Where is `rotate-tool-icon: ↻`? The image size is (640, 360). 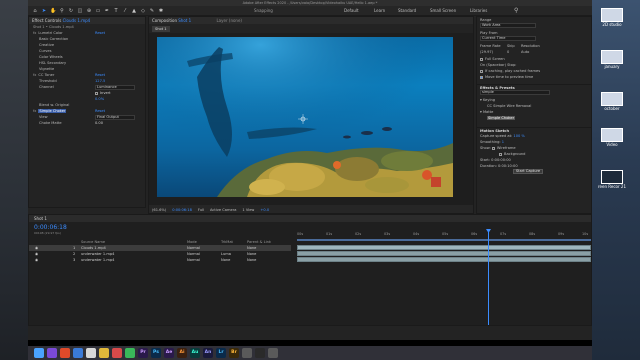
rotate-tool-icon: ↻ is located at coordinates (71, 11).